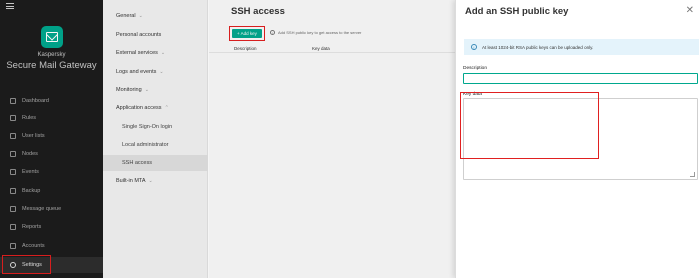 This screenshot has width=700, height=278. Describe the element at coordinates (475, 68) in the screenshot. I see `description-label: Description` at that location.